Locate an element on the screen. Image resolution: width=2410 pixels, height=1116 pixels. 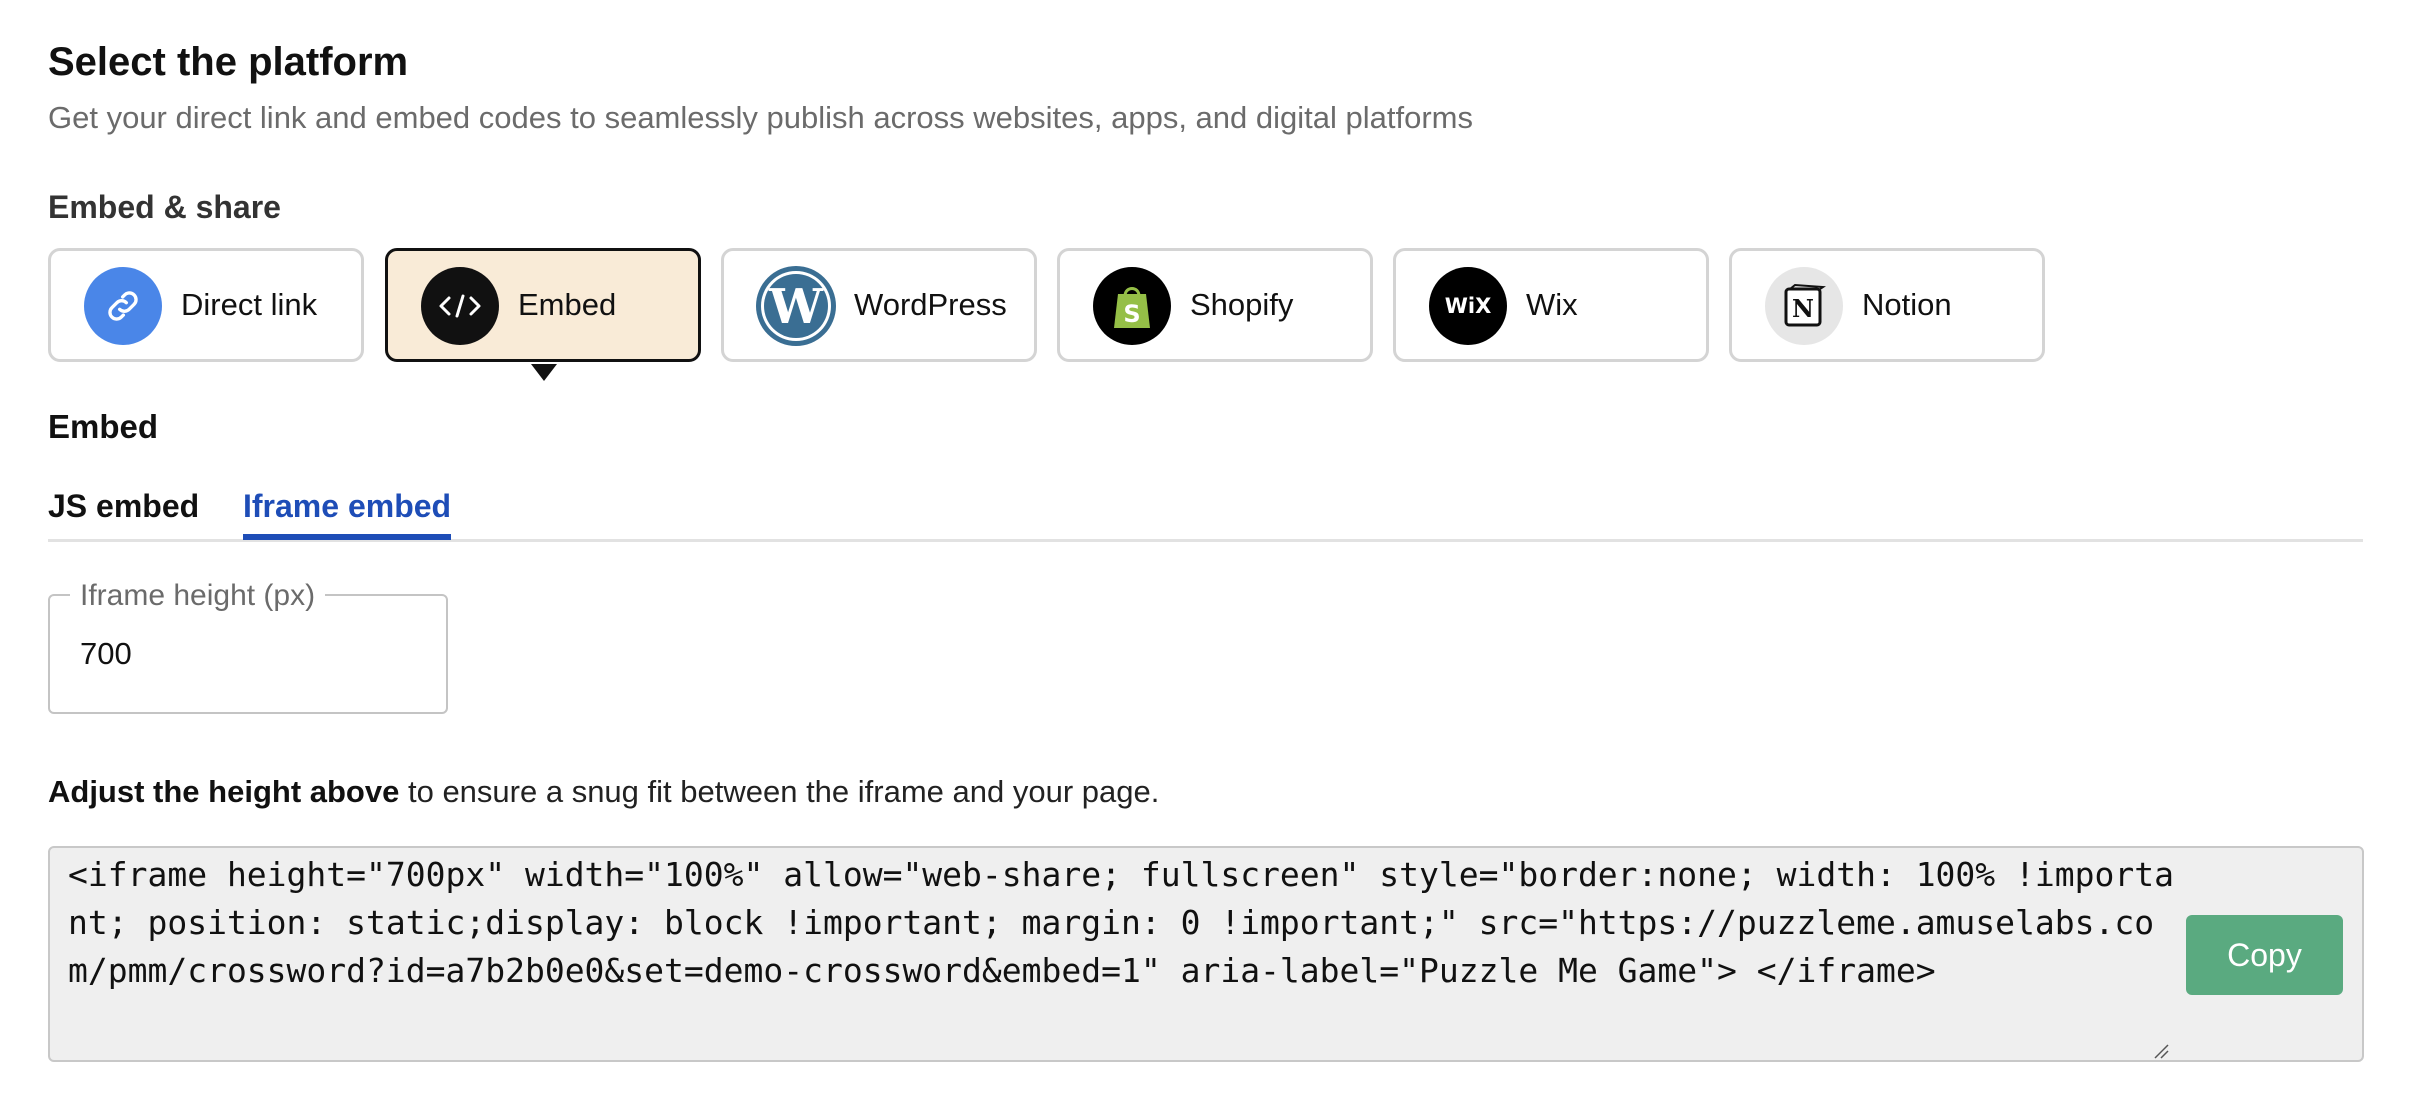
tab-iframe-embed: Iframe embed is located at coordinates (347, 506).